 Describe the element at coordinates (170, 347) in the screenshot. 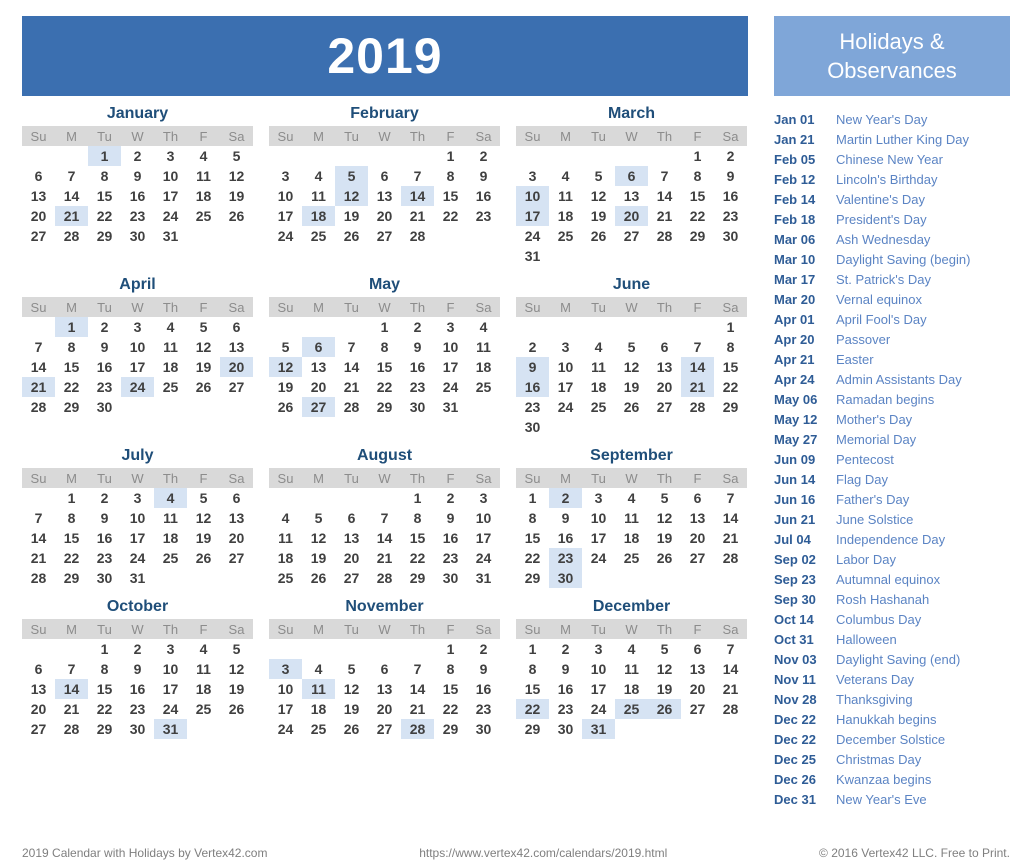

I see `day-cell: 11` at that location.